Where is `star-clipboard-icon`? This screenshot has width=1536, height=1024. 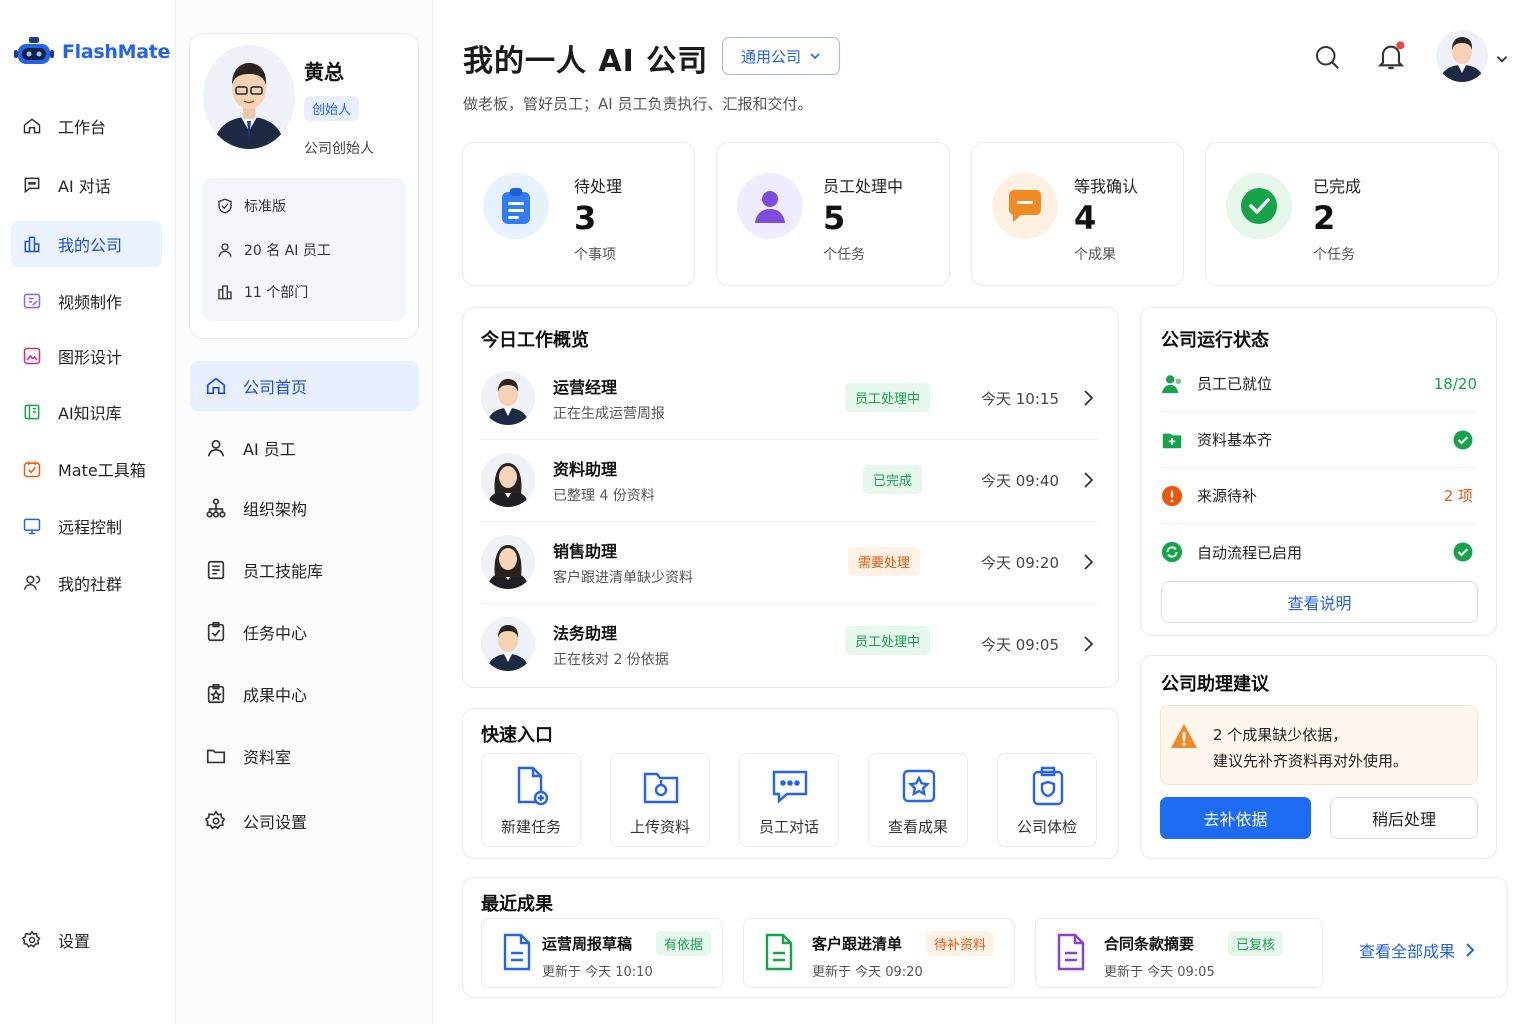
star-clipboard-icon is located at coordinates (216, 694).